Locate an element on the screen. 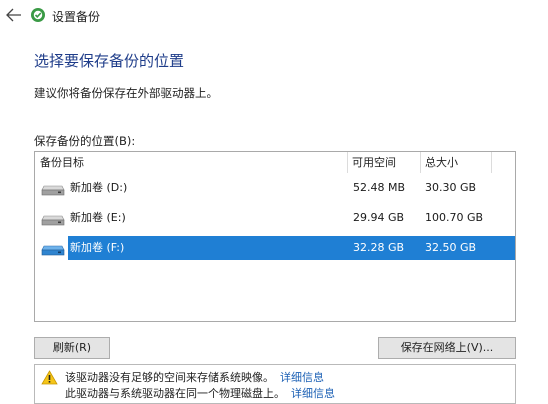 The image size is (548, 404). page-title: 选择要保存备份的位置 is located at coordinates (109, 61).